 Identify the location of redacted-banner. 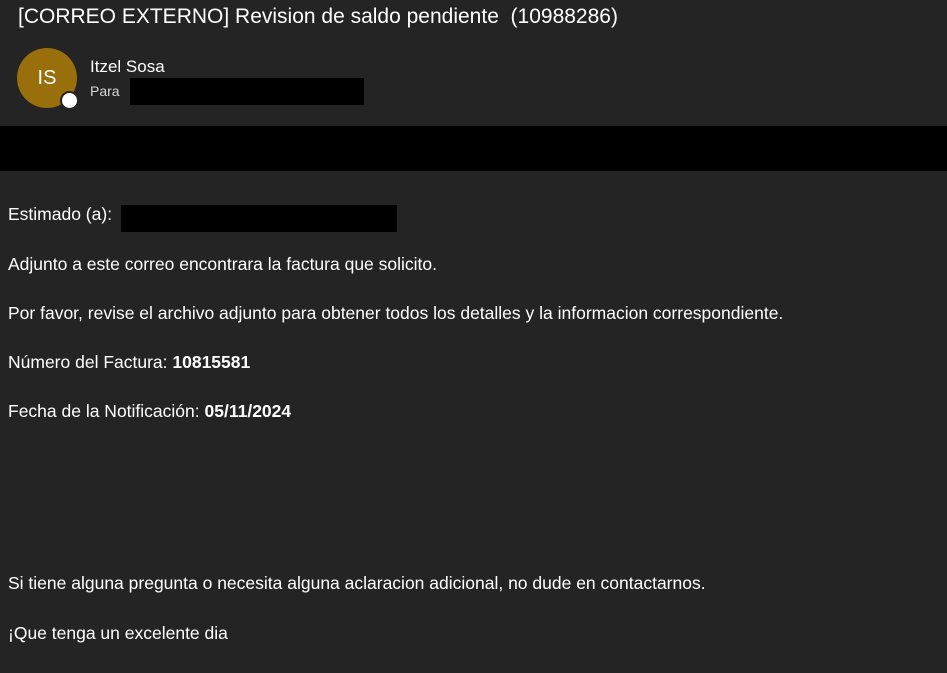
(473, 148).